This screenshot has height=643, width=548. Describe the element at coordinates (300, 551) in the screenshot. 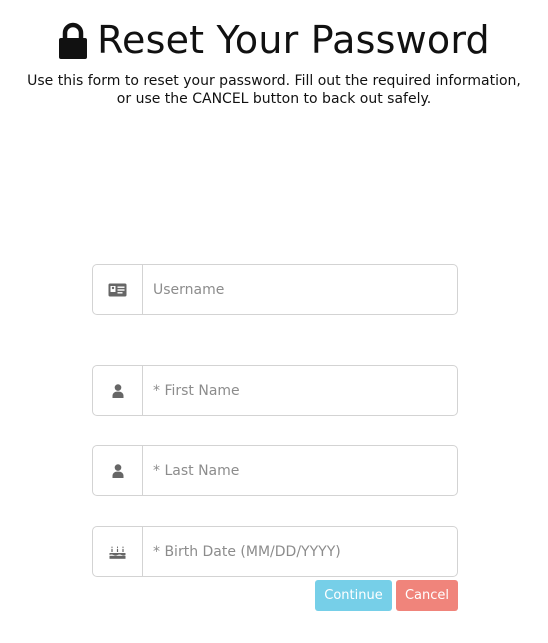

I see `birth-date-input` at that location.